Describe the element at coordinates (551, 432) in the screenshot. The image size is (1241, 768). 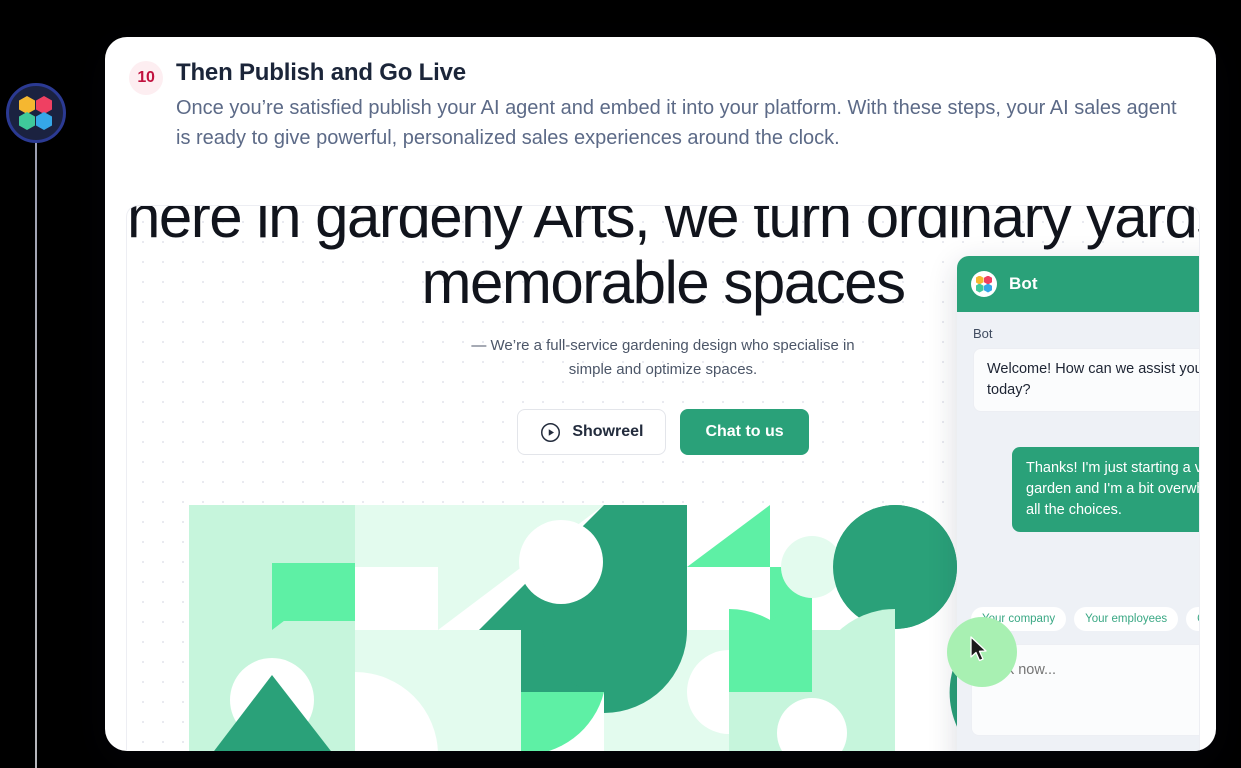
I see `play-circle-icon` at that location.